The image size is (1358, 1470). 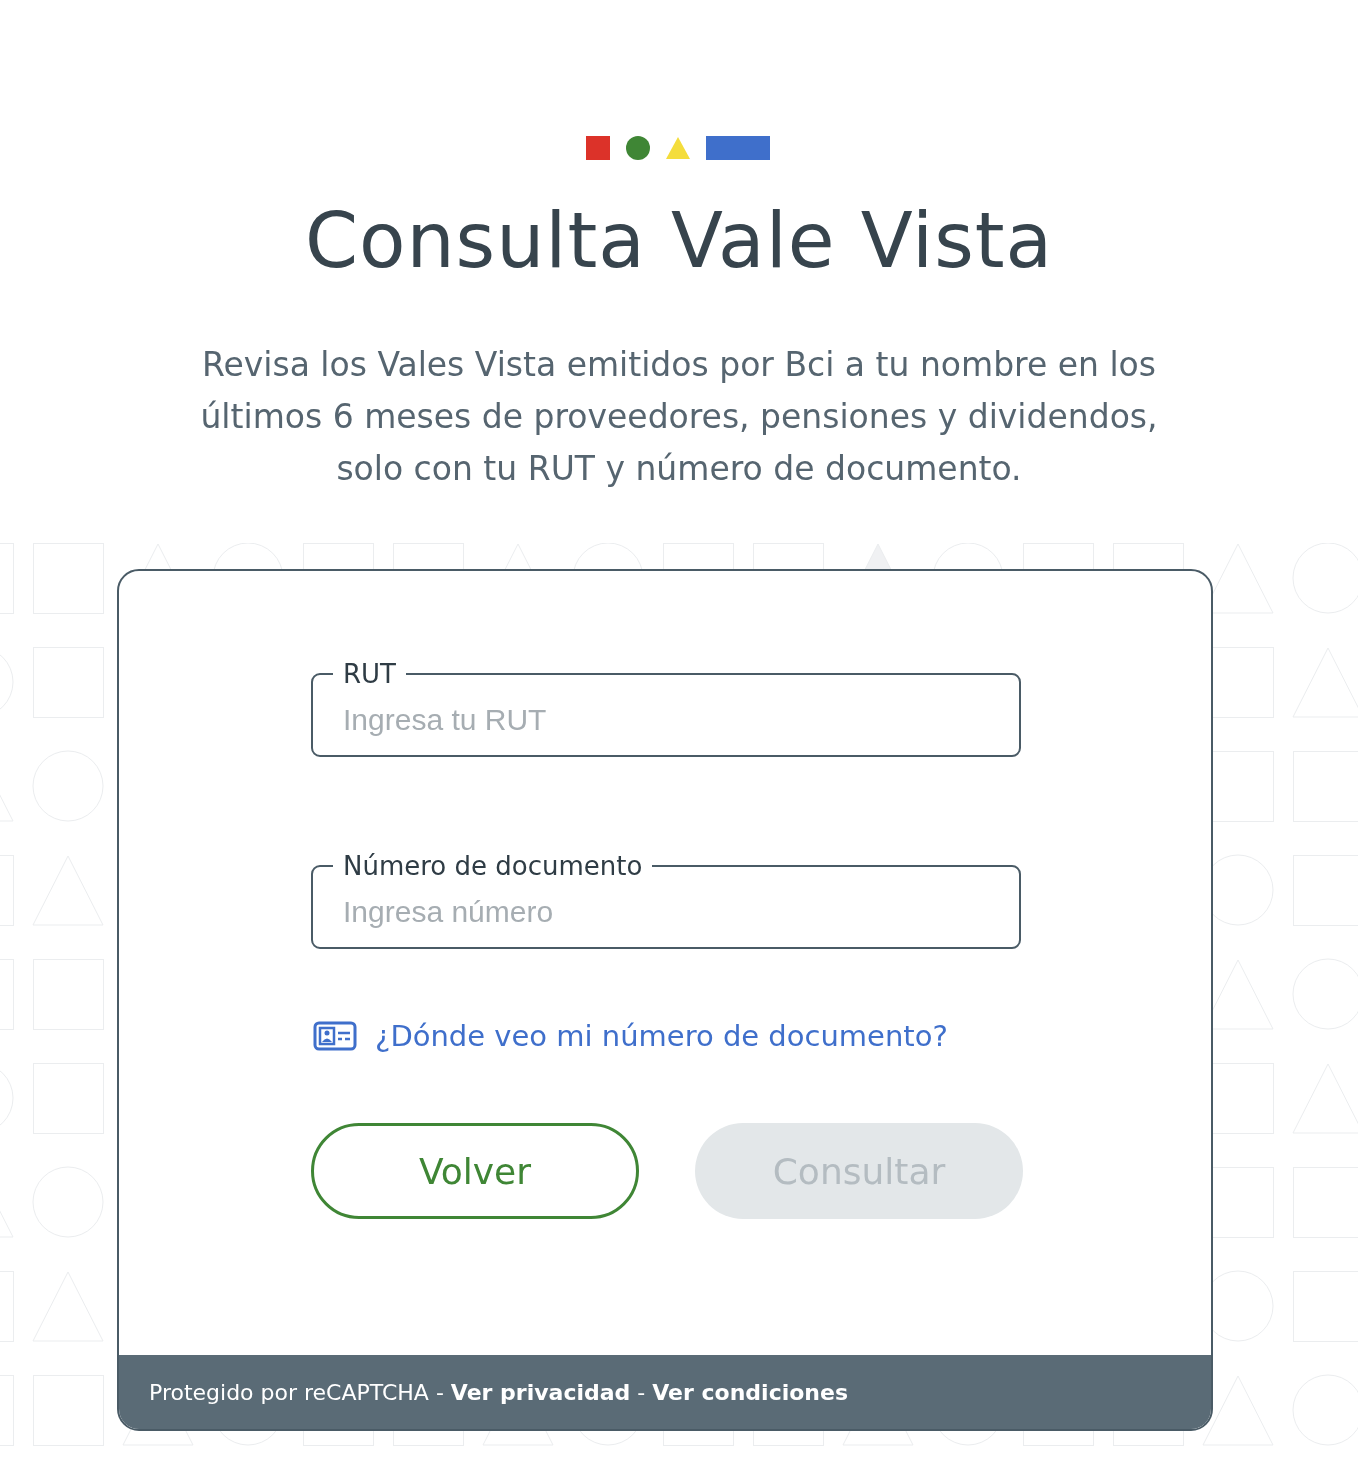 I want to click on input-field: Ingresa tu RUT, so click(x=663, y=720).